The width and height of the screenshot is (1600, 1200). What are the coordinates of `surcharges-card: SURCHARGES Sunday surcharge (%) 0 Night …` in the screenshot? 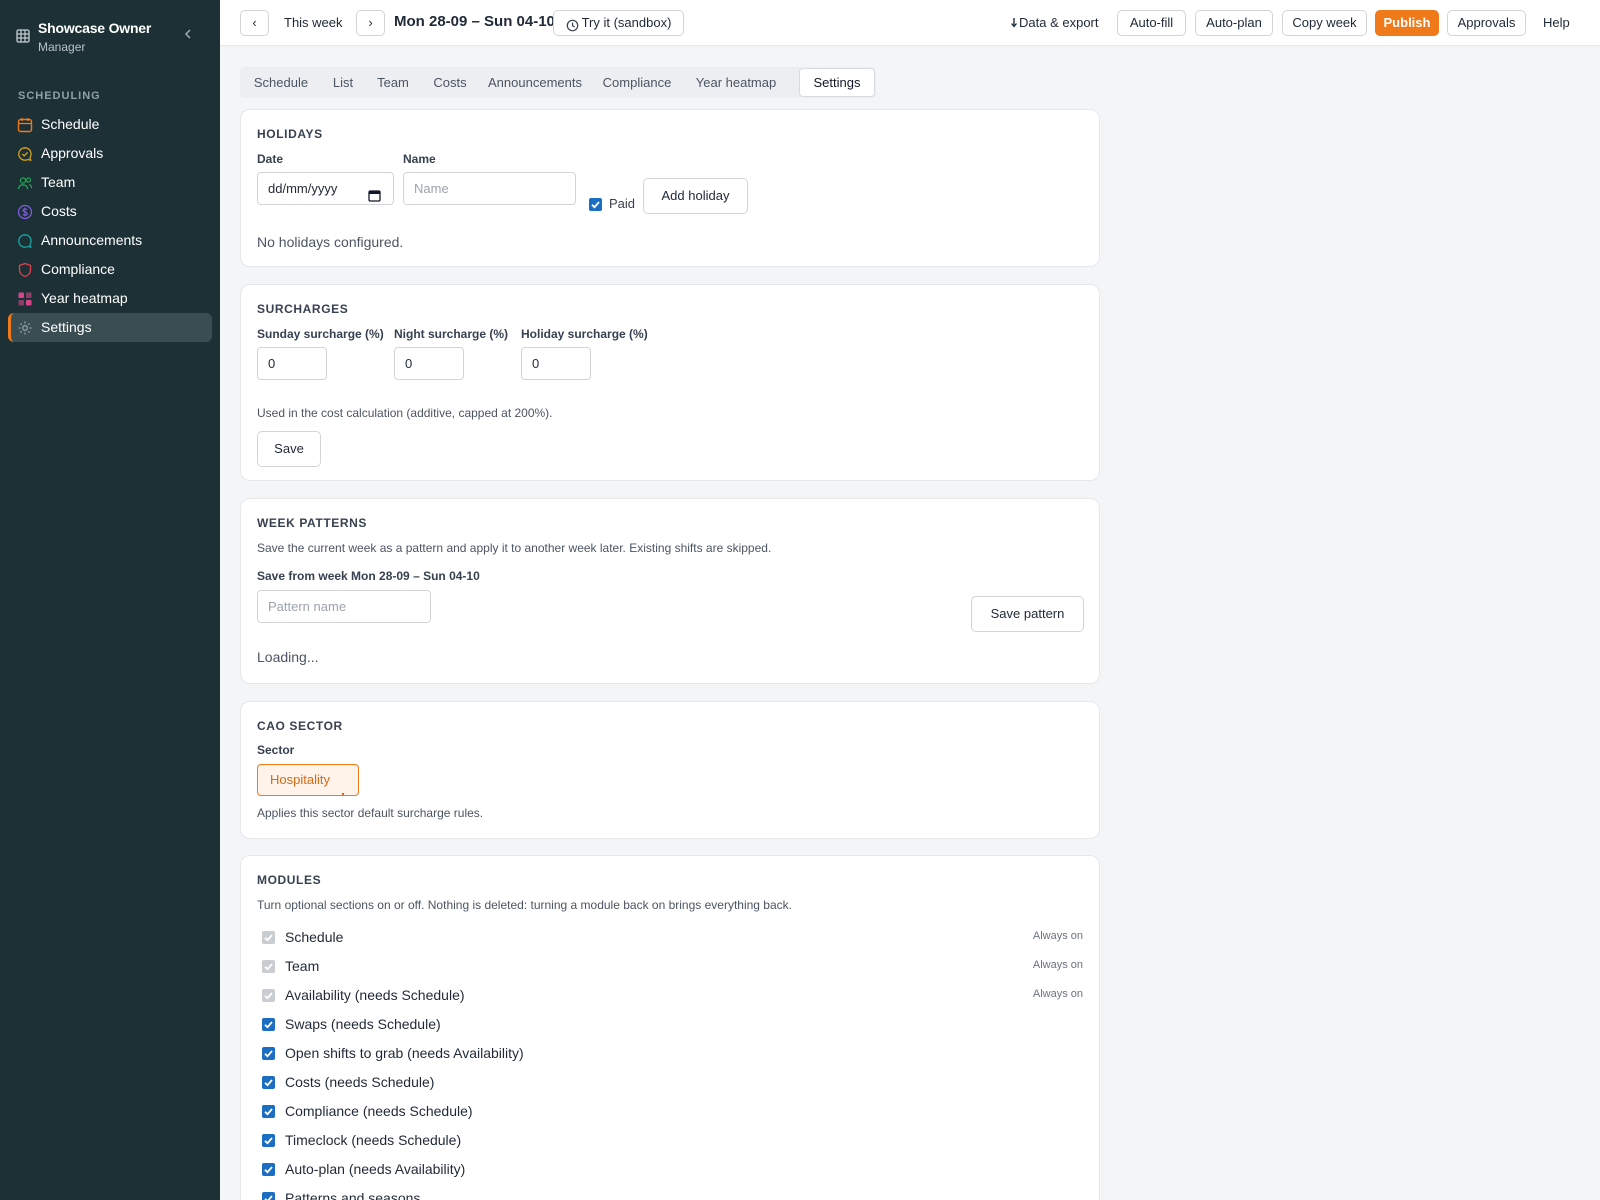 It's located at (670, 382).